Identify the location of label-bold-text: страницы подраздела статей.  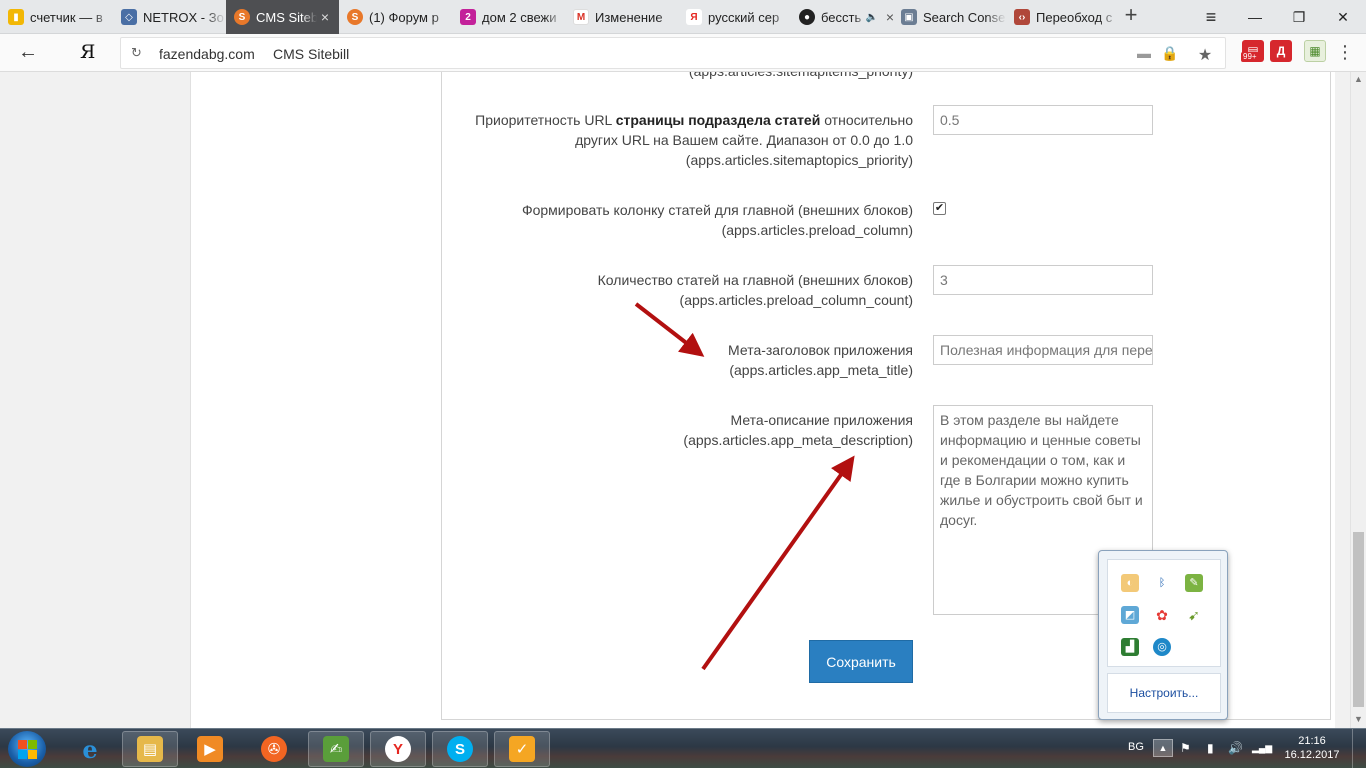
(718, 120).